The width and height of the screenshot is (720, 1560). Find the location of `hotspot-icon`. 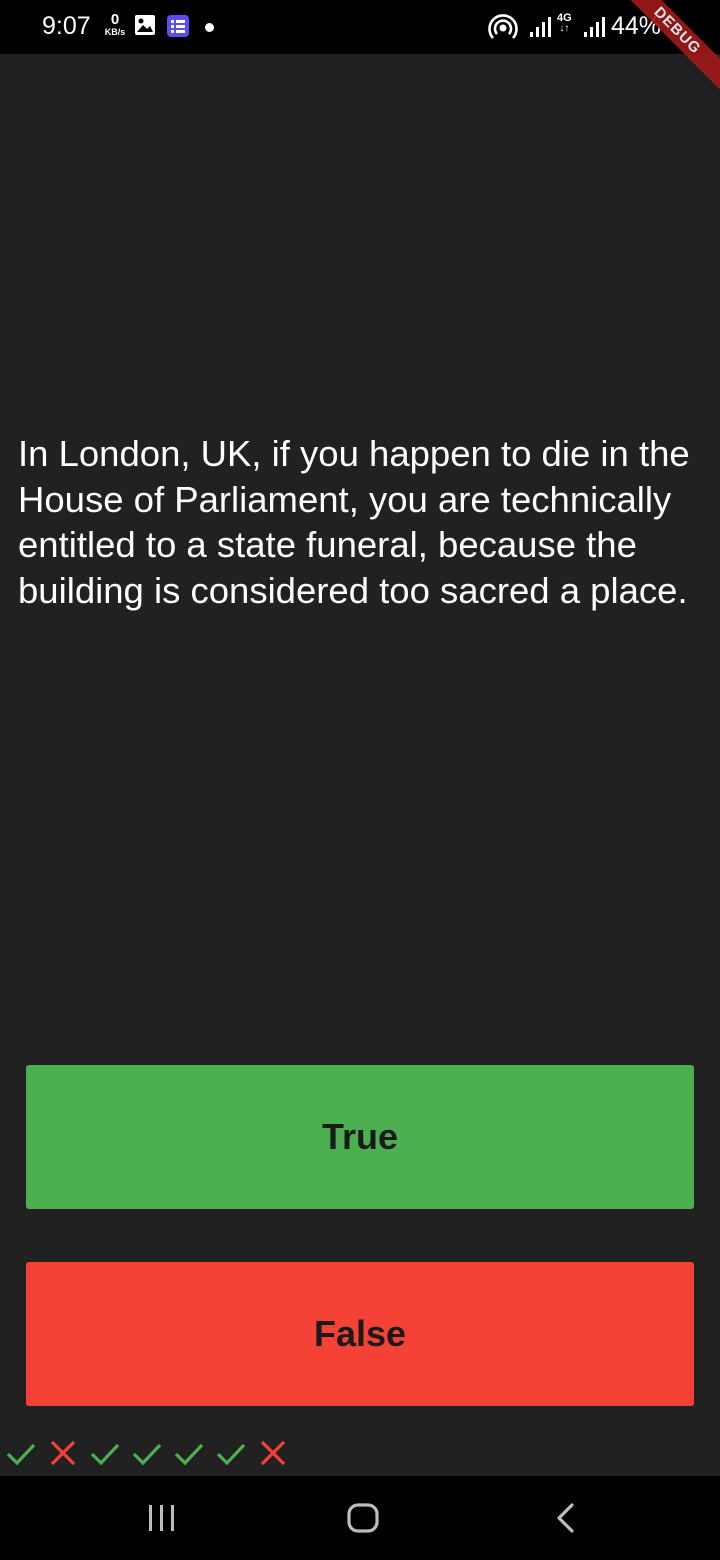

hotspot-icon is located at coordinates (503, 29).